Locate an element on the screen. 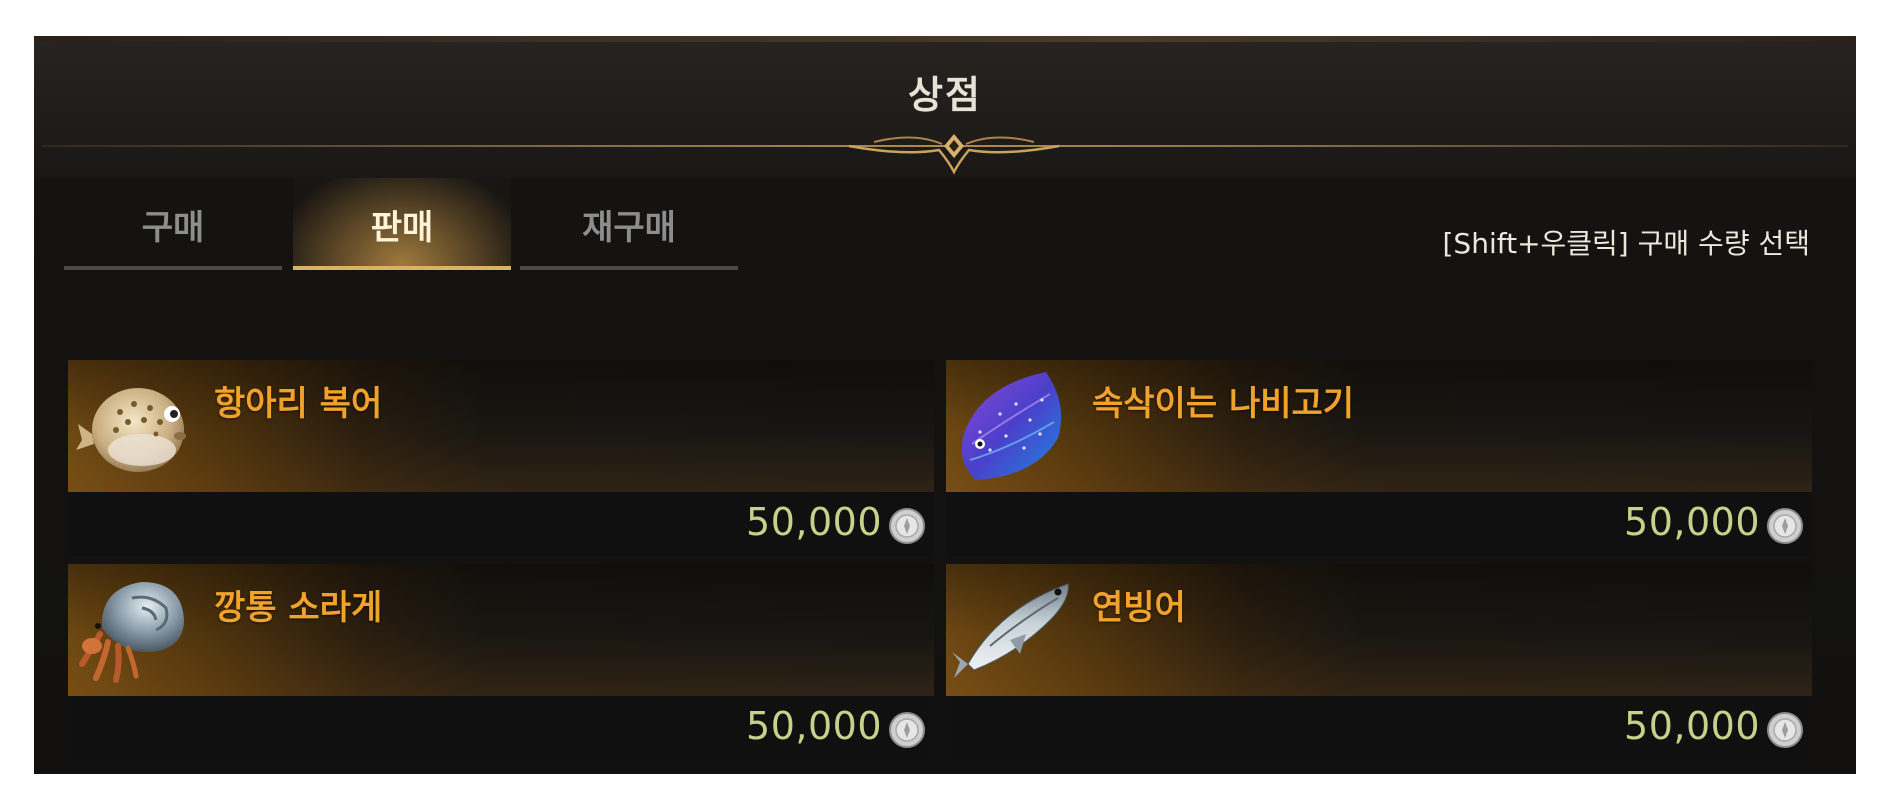 This screenshot has height=807, width=1891. shop-item: 항아리 복어 50,000 is located at coordinates (501, 458).